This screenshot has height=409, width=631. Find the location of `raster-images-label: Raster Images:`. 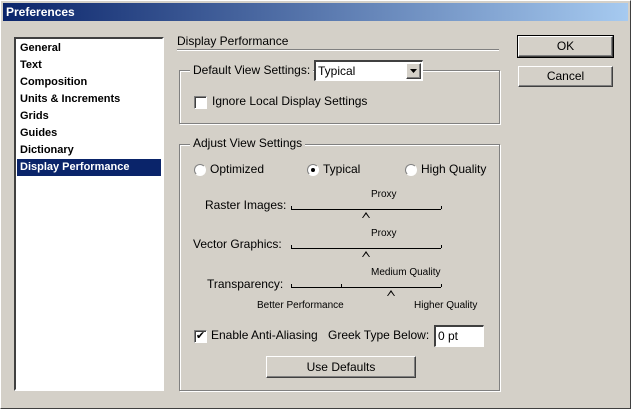

raster-images-label: Raster Images: is located at coordinates (246, 205).